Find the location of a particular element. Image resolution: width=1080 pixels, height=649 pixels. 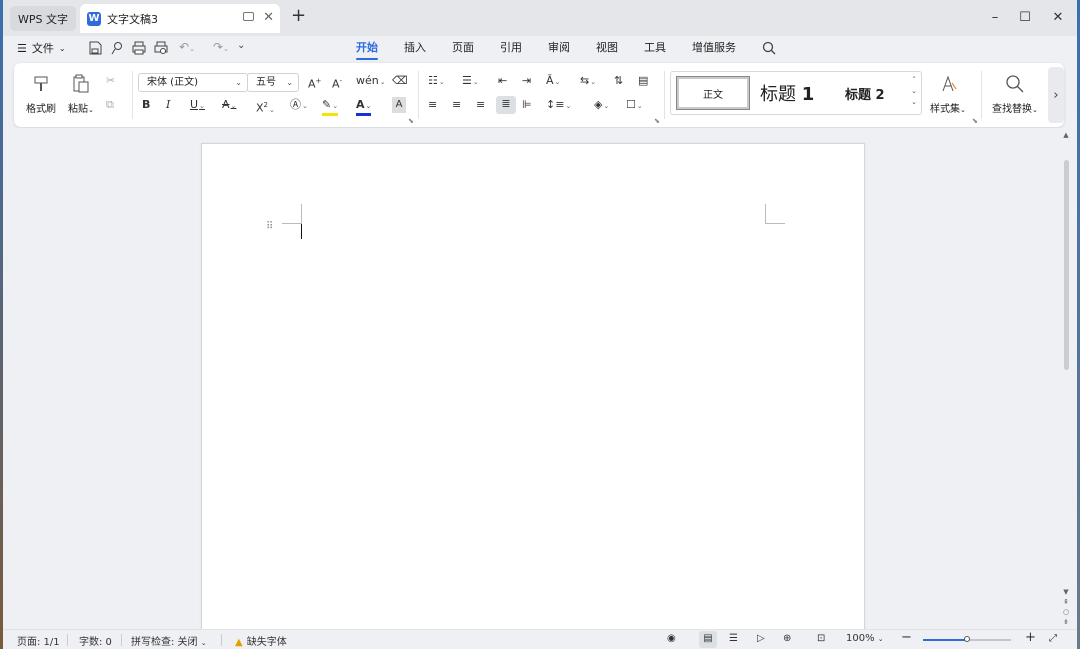

line-spacing-icon: ↕≡⌄ is located at coordinates (558, 105).